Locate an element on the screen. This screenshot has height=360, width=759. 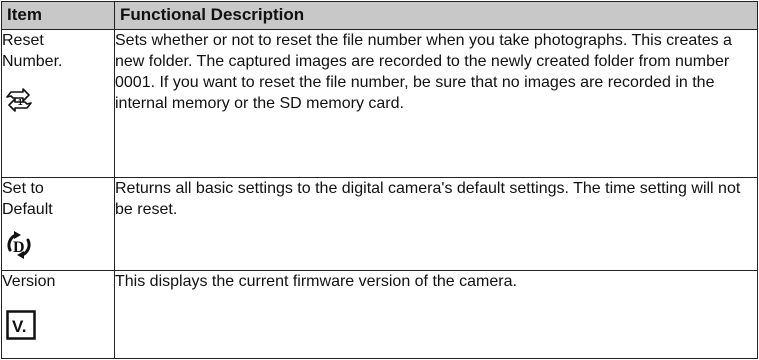
item-cell: Reset Number. 1 is located at coordinates (58, 103).